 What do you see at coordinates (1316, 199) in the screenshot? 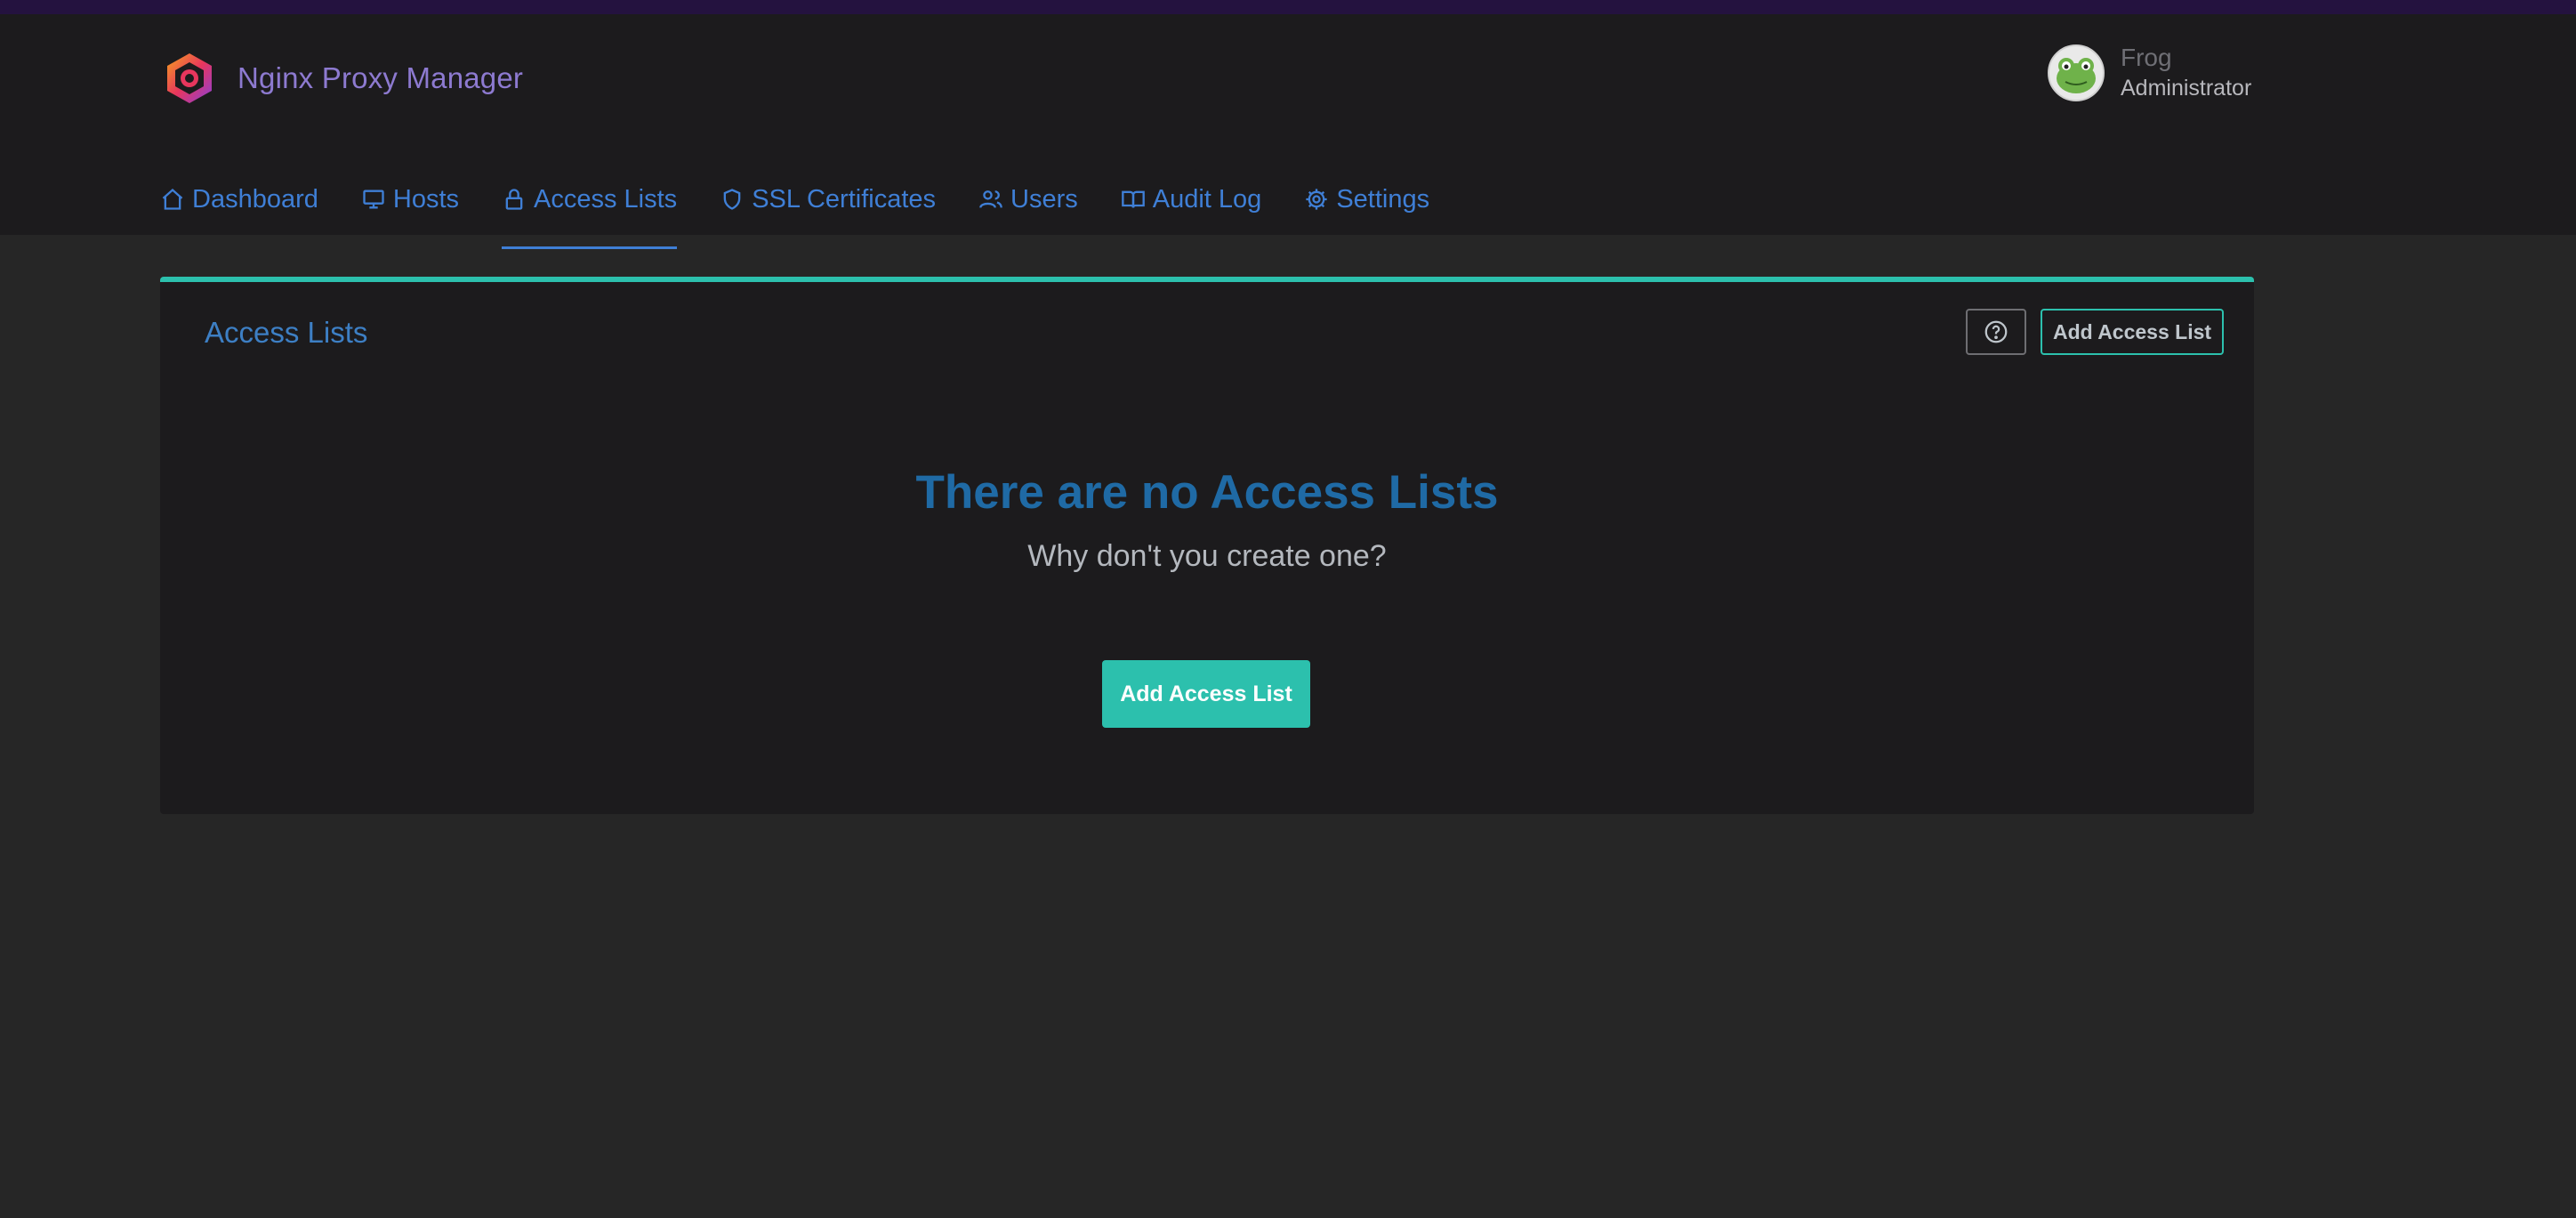
I see `gear-icon` at bounding box center [1316, 199].